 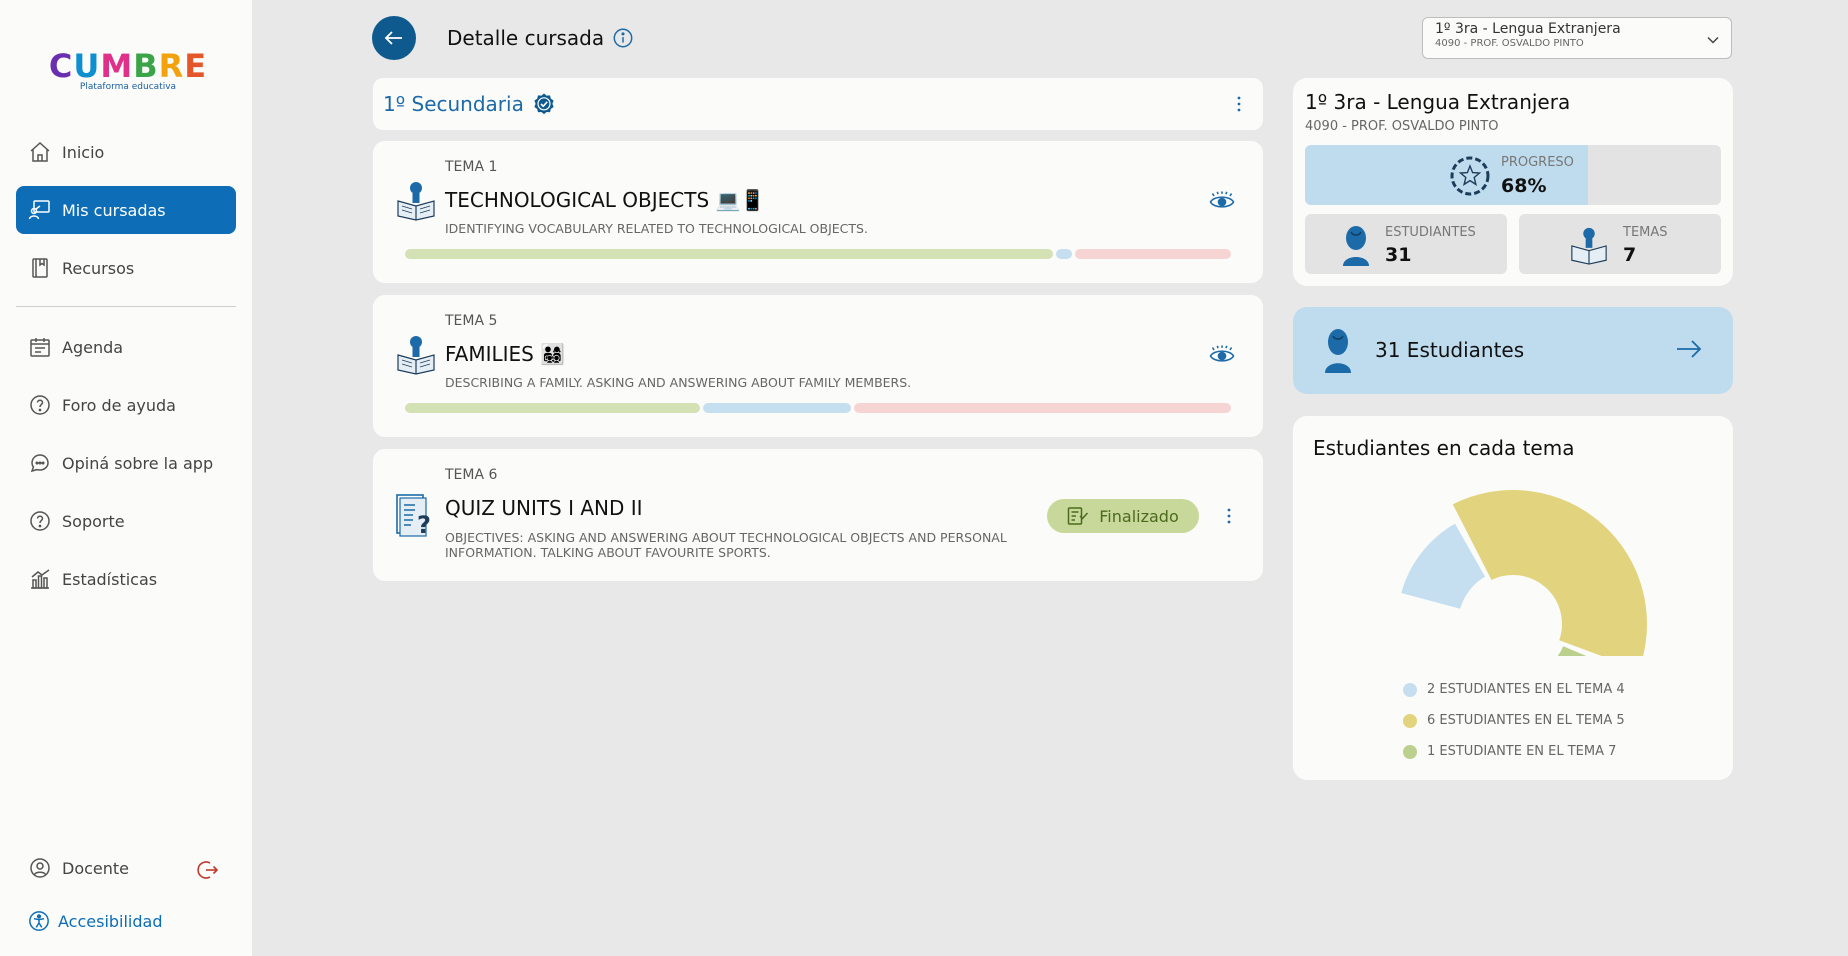 What do you see at coordinates (1078, 516) in the screenshot?
I see `task-done-icon` at bounding box center [1078, 516].